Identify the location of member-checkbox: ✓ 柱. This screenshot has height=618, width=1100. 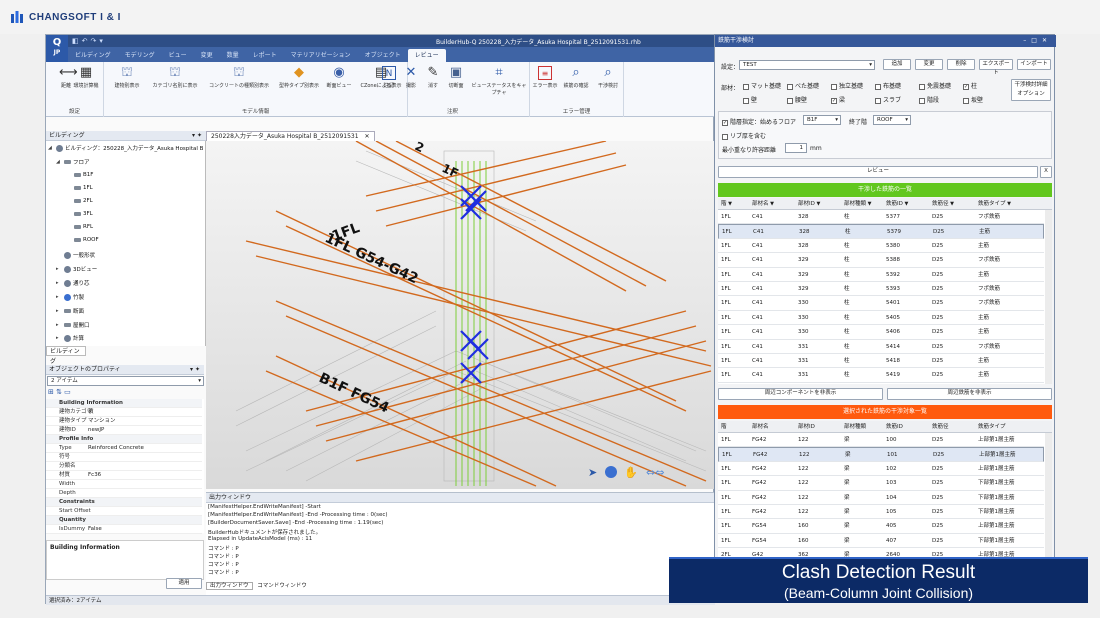
(970, 85).